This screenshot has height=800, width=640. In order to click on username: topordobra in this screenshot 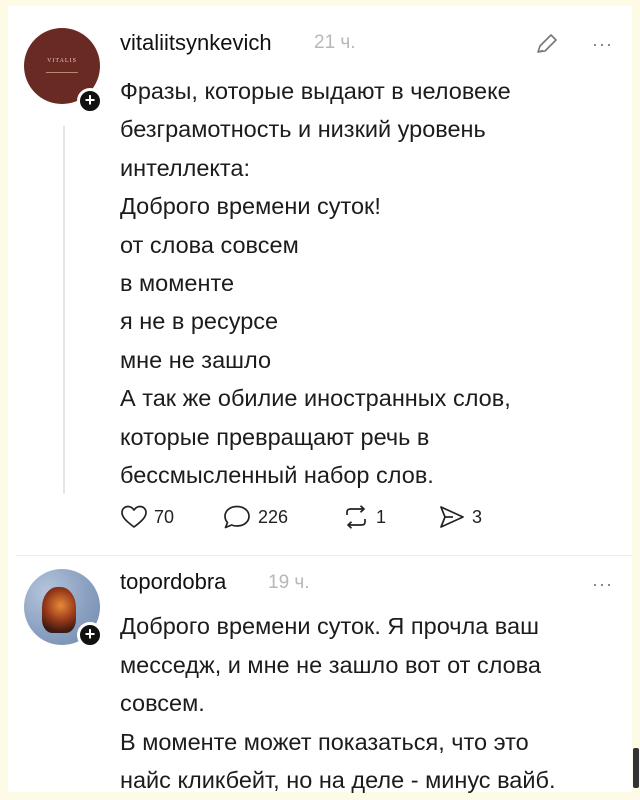, I will do `click(173, 582)`.